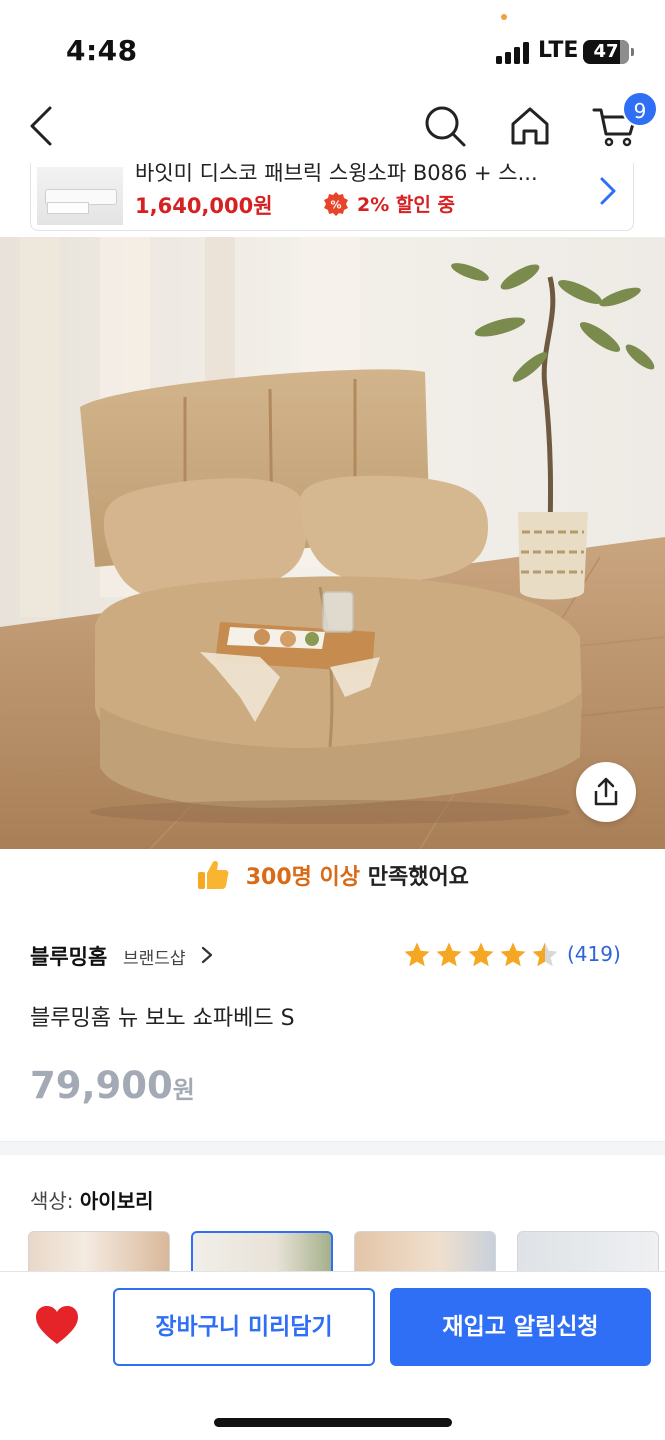 This screenshot has height=1440, width=665. What do you see at coordinates (102, 50) in the screenshot?
I see `status-time: 4:48` at bounding box center [102, 50].